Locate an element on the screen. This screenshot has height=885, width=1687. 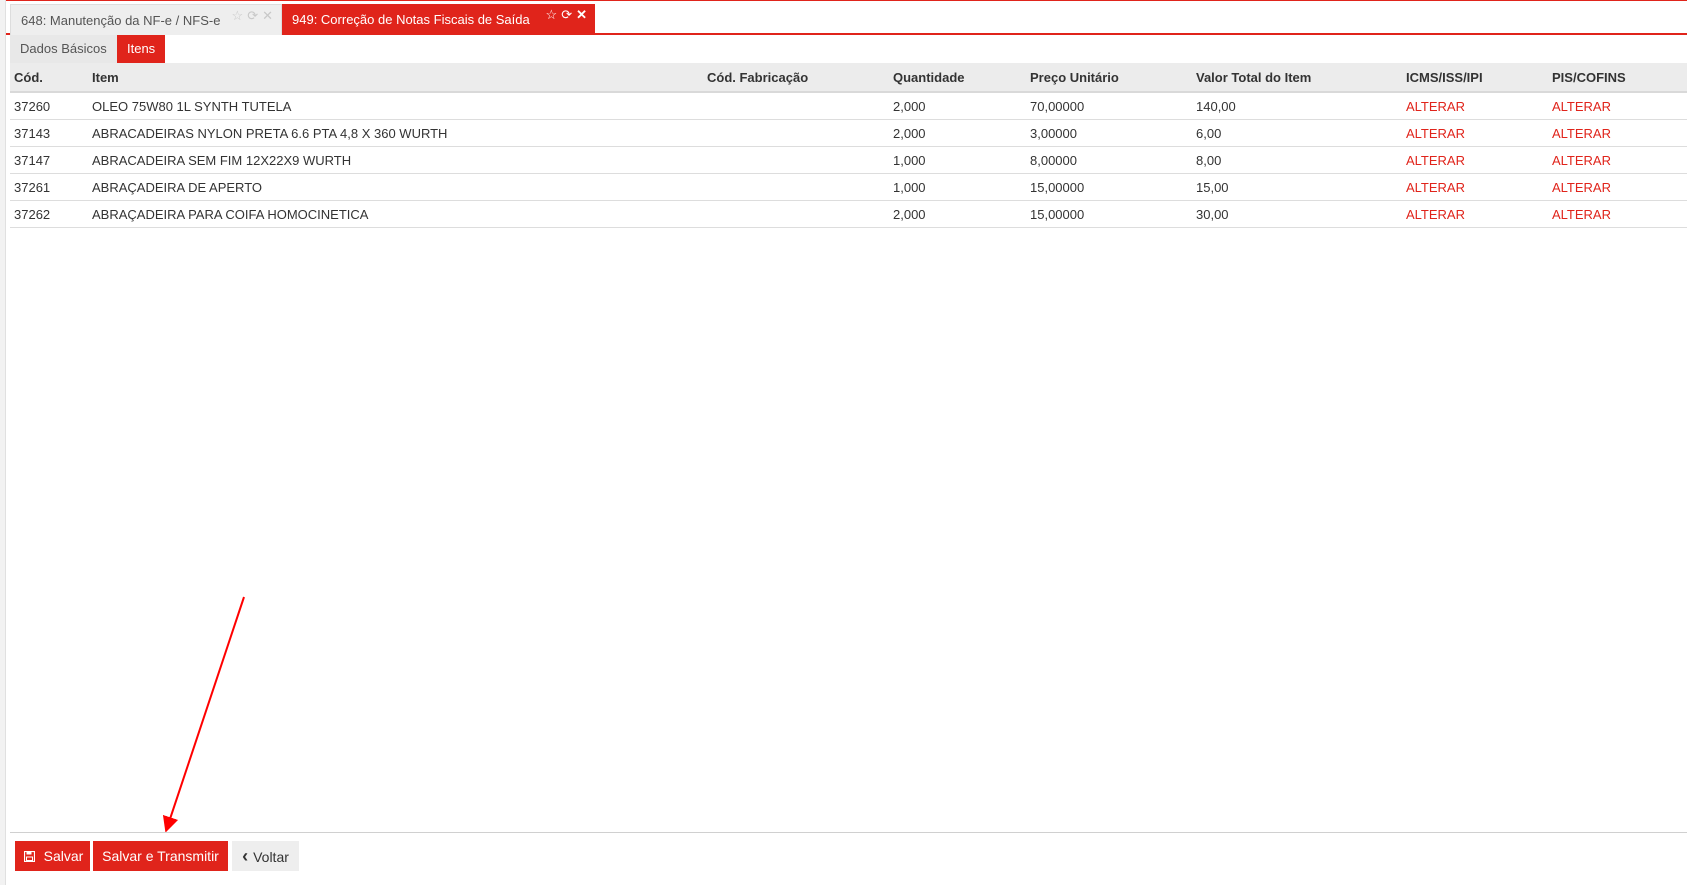
floppy-disk-icon is located at coordinates (31, 856).